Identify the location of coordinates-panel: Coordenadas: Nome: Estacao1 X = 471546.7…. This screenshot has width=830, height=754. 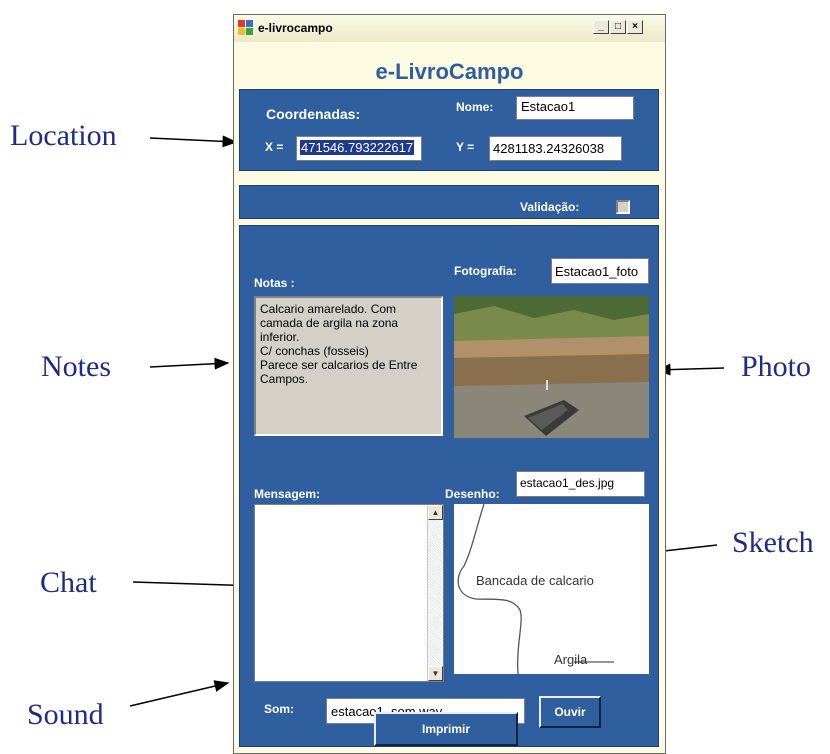
(449, 130).